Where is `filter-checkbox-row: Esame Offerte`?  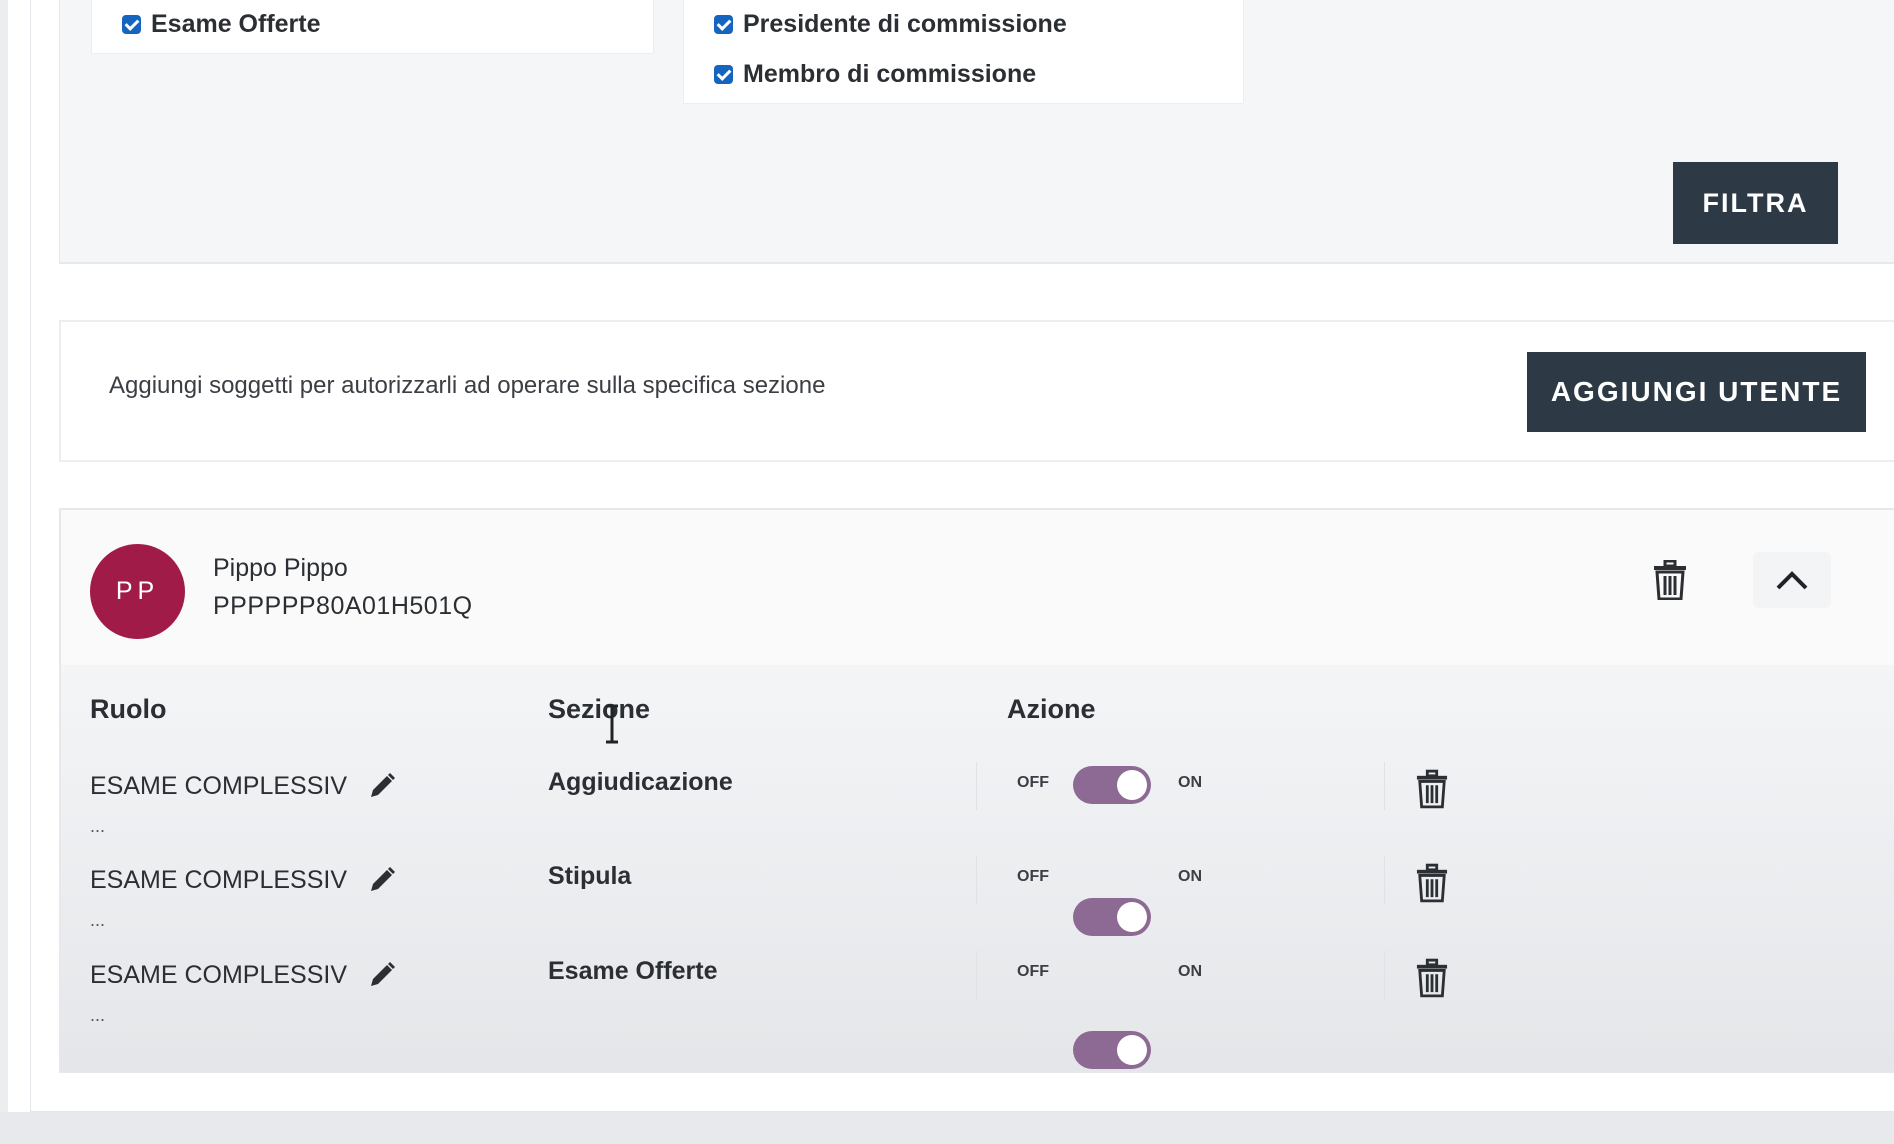 filter-checkbox-row: Esame Offerte is located at coordinates (221, 24).